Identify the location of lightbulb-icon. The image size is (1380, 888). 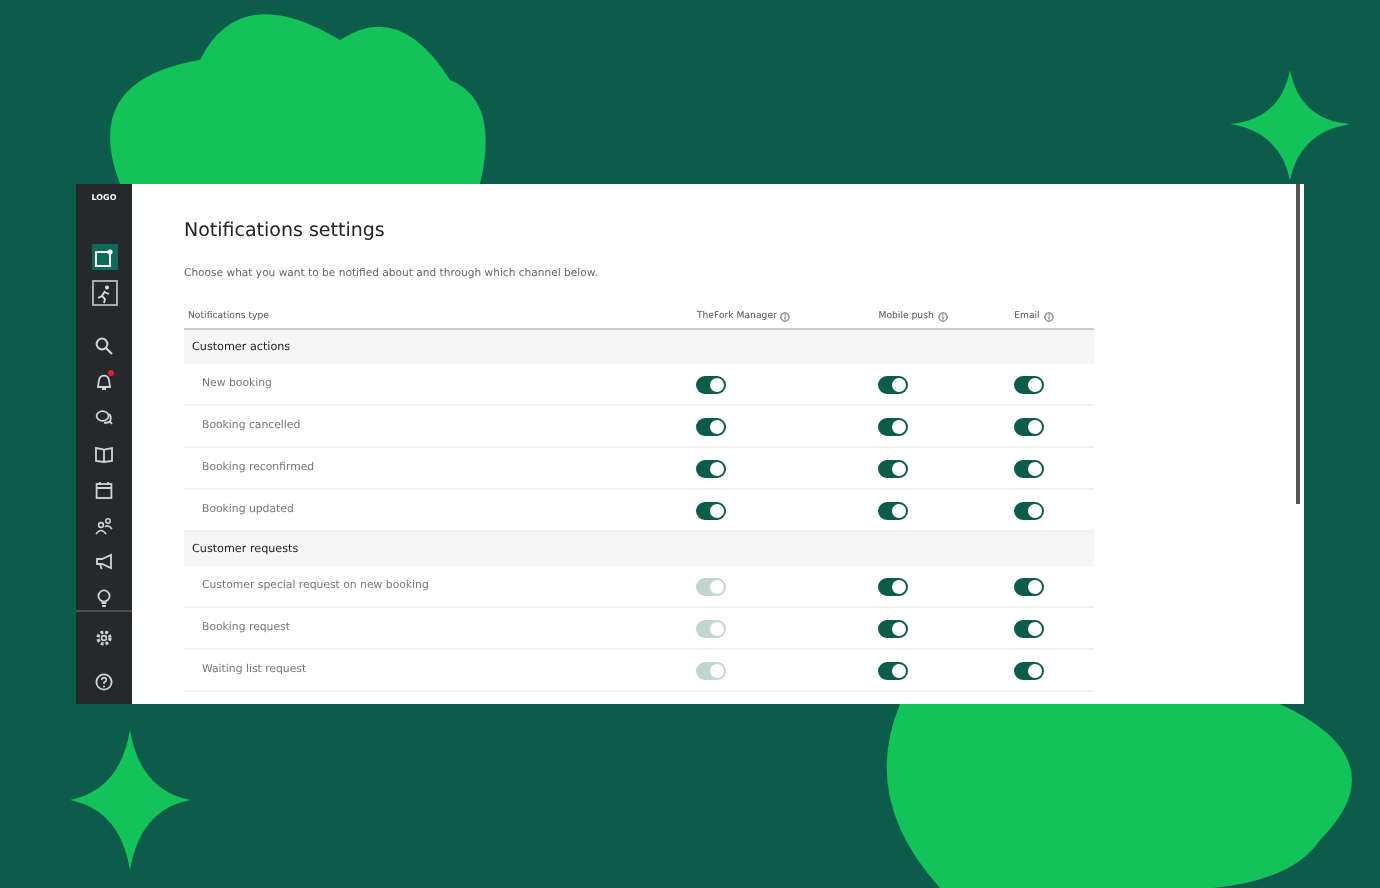
(104, 597).